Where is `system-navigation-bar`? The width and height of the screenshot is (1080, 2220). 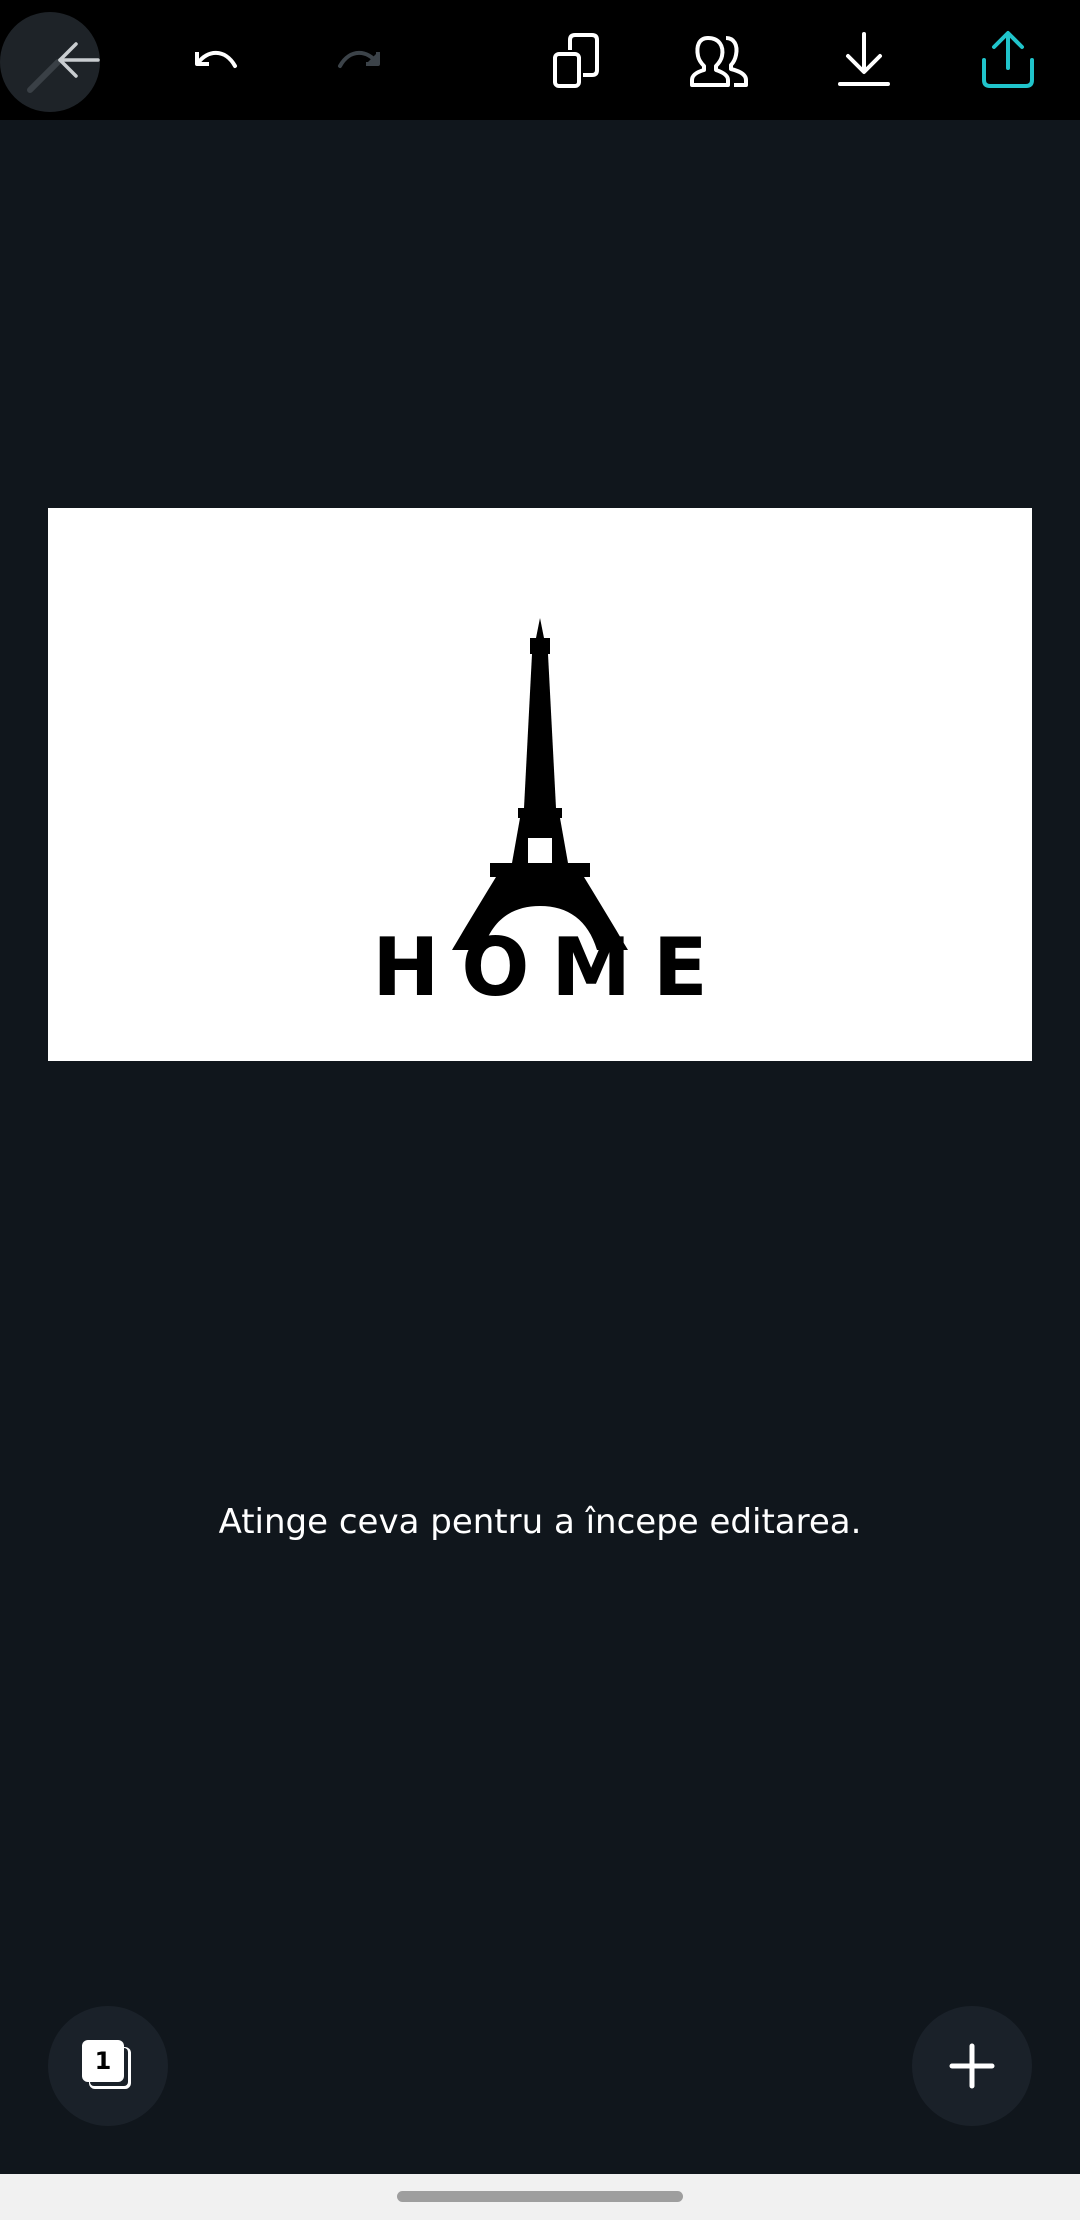
system-navigation-bar is located at coordinates (540, 2197).